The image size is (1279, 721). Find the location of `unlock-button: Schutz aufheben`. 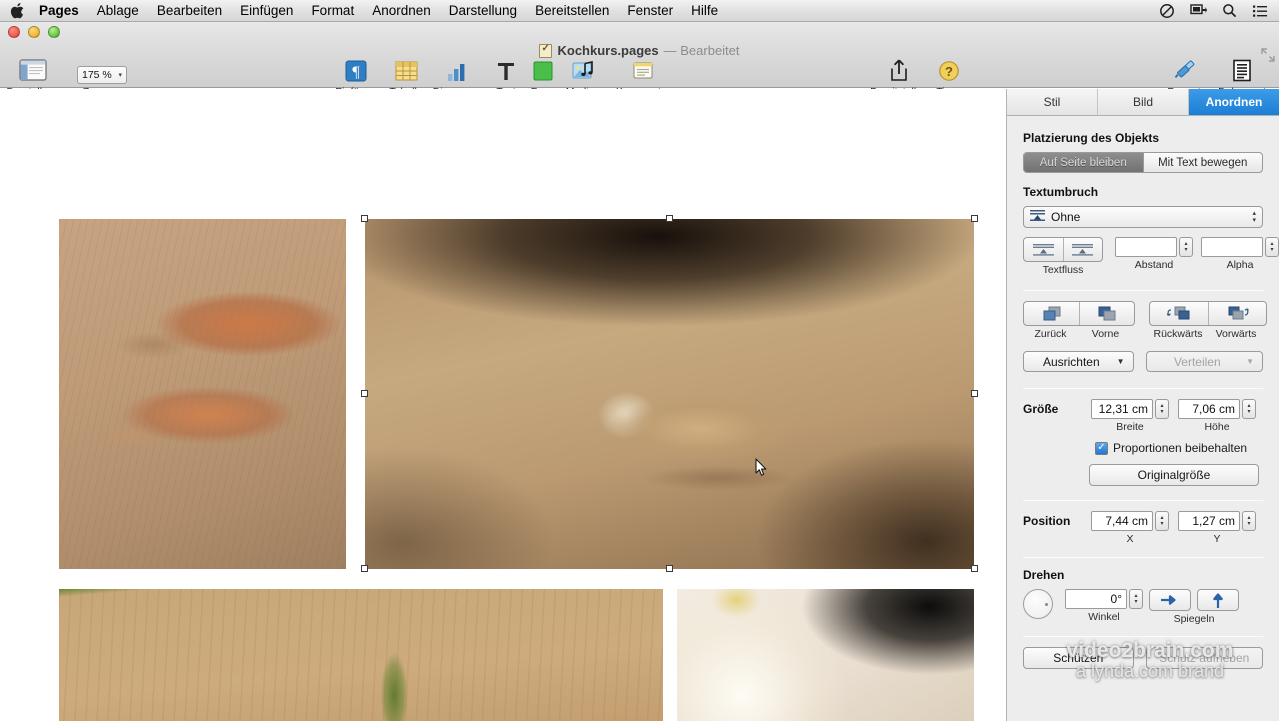

unlock-button: Schutz aufheben is located at coordinates (1204, 658).